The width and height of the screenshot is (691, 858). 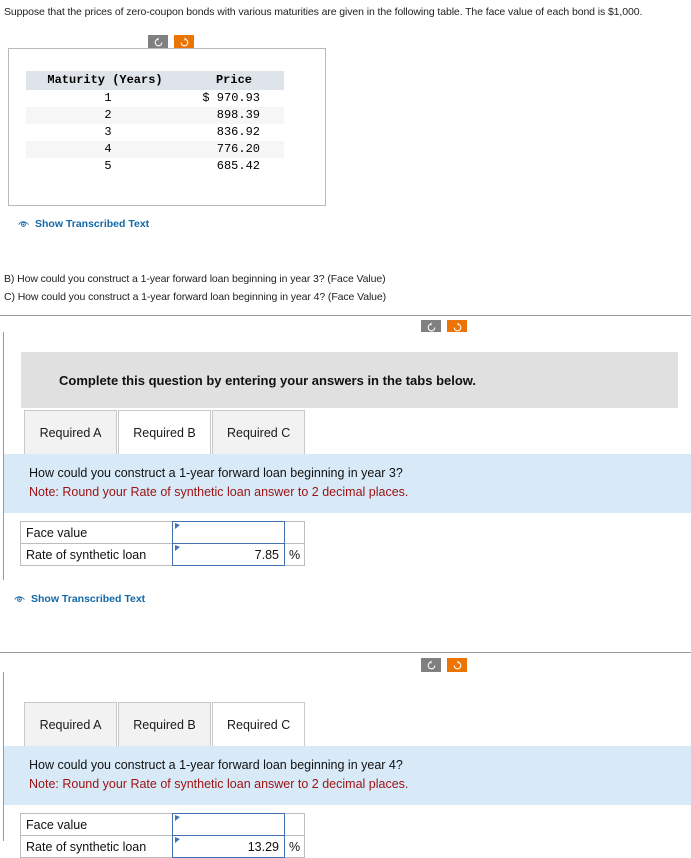 I want to click on cell-maturity: 1, so click(x=108, y=98).